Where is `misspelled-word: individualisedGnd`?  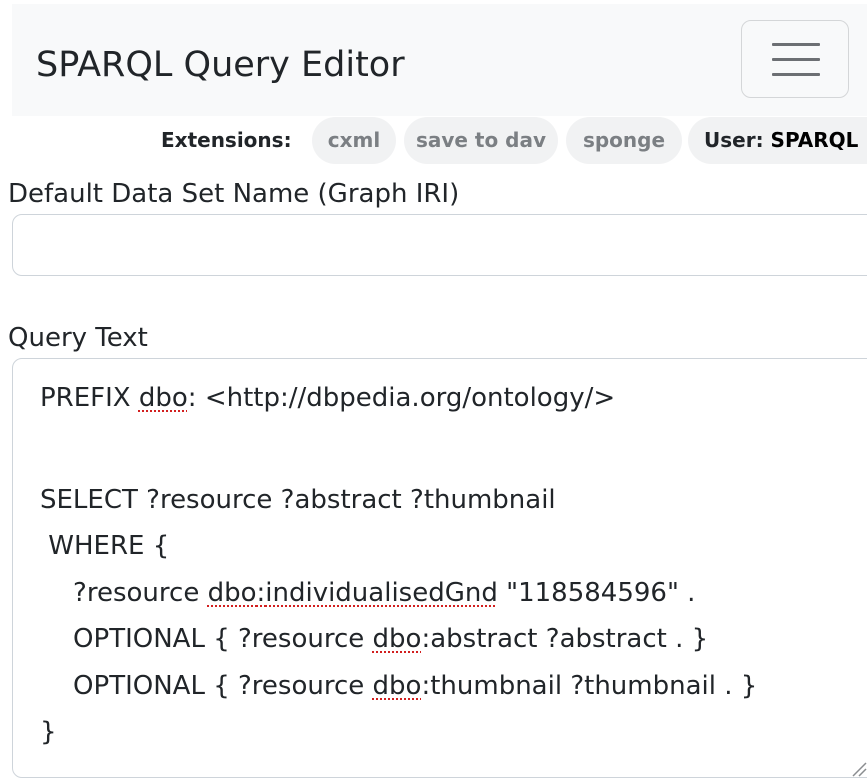
misspelled-word: individualisedGnd is located at coordinates (381, 593).